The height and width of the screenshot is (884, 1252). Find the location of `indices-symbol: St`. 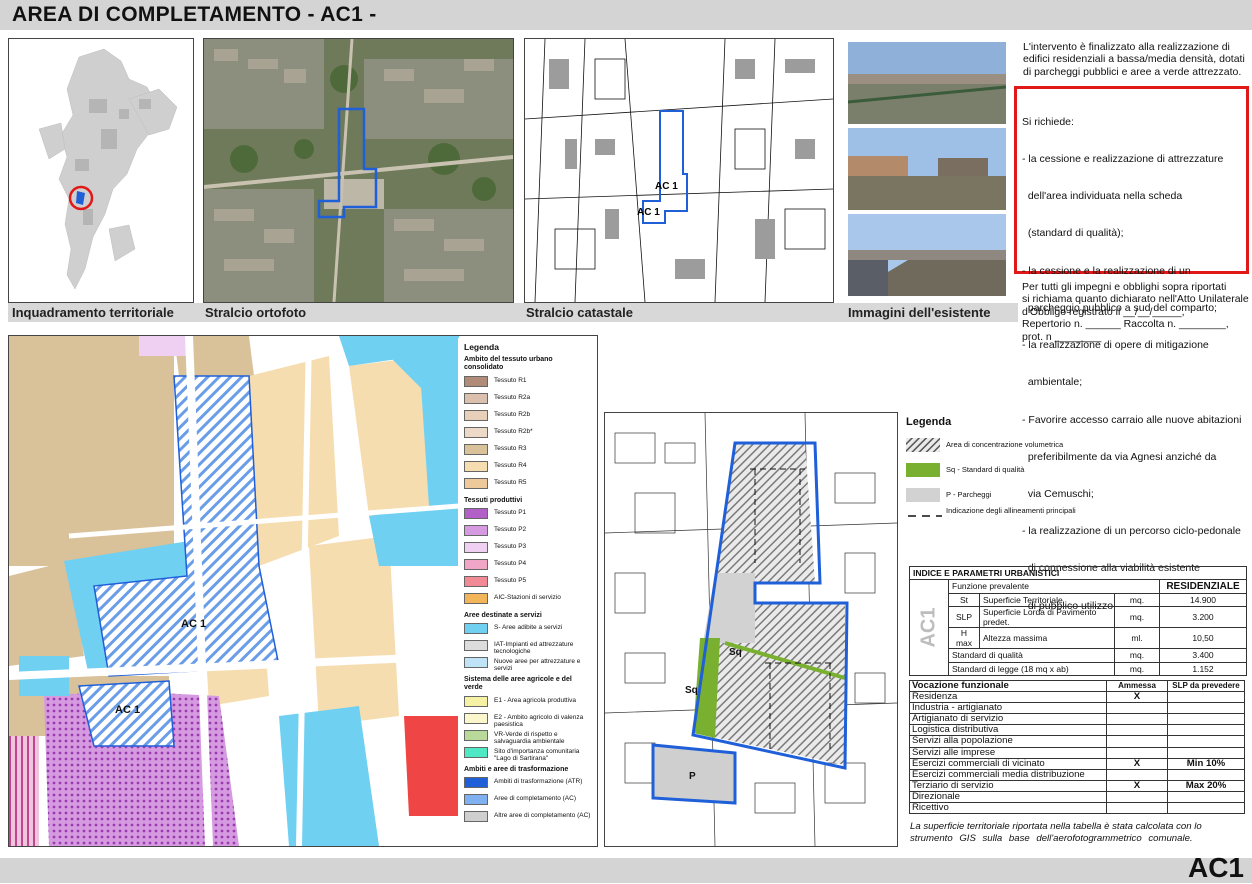

indices-symbol: St is located at coordinates (964, 600).